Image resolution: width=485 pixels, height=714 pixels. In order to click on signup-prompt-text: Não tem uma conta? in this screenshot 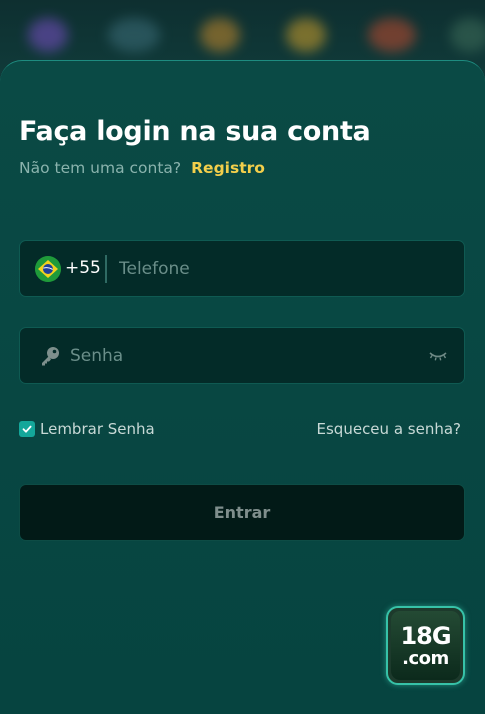, I will do `click(100, 168)`.